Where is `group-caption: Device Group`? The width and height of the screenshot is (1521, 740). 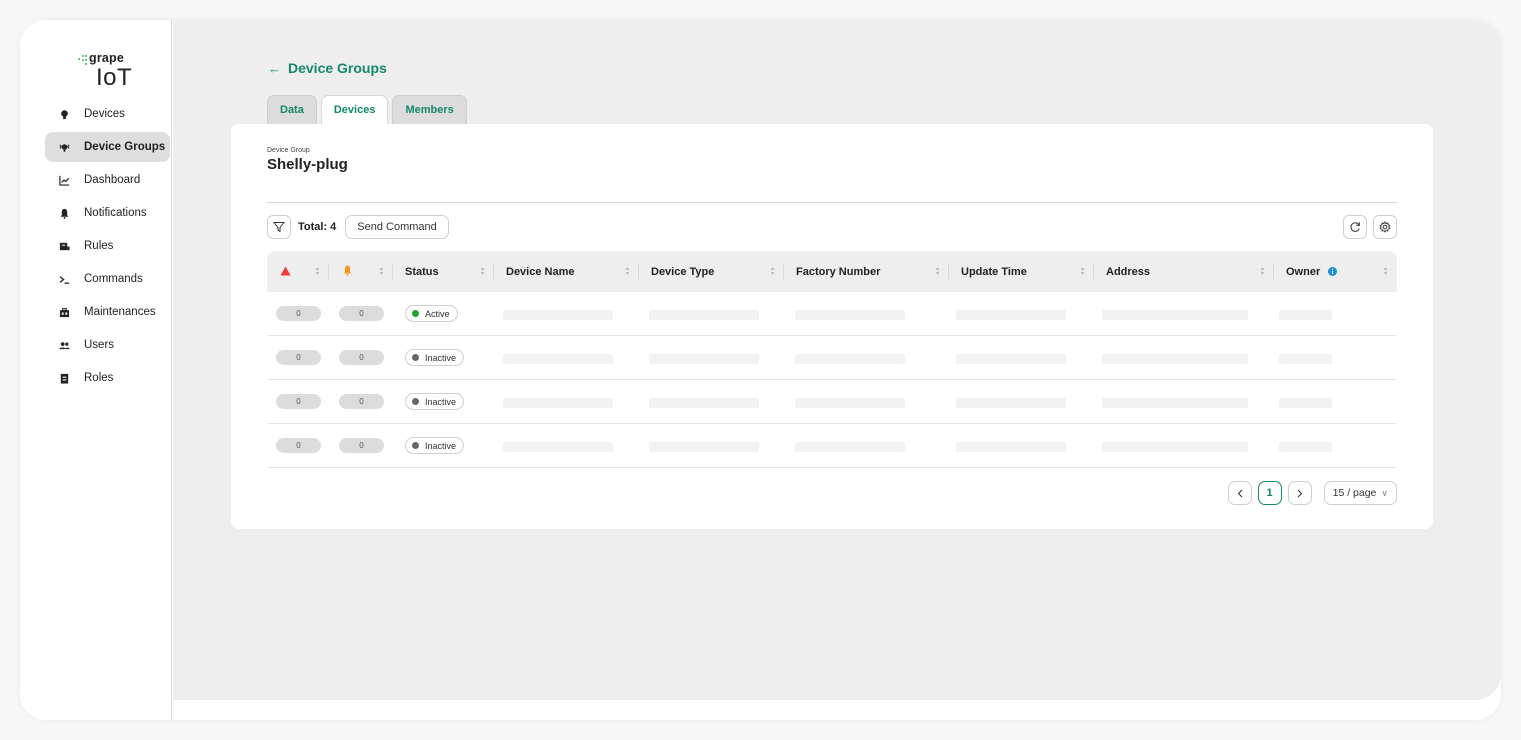 group-caption: Device Group is located at coordinates (288, 150).